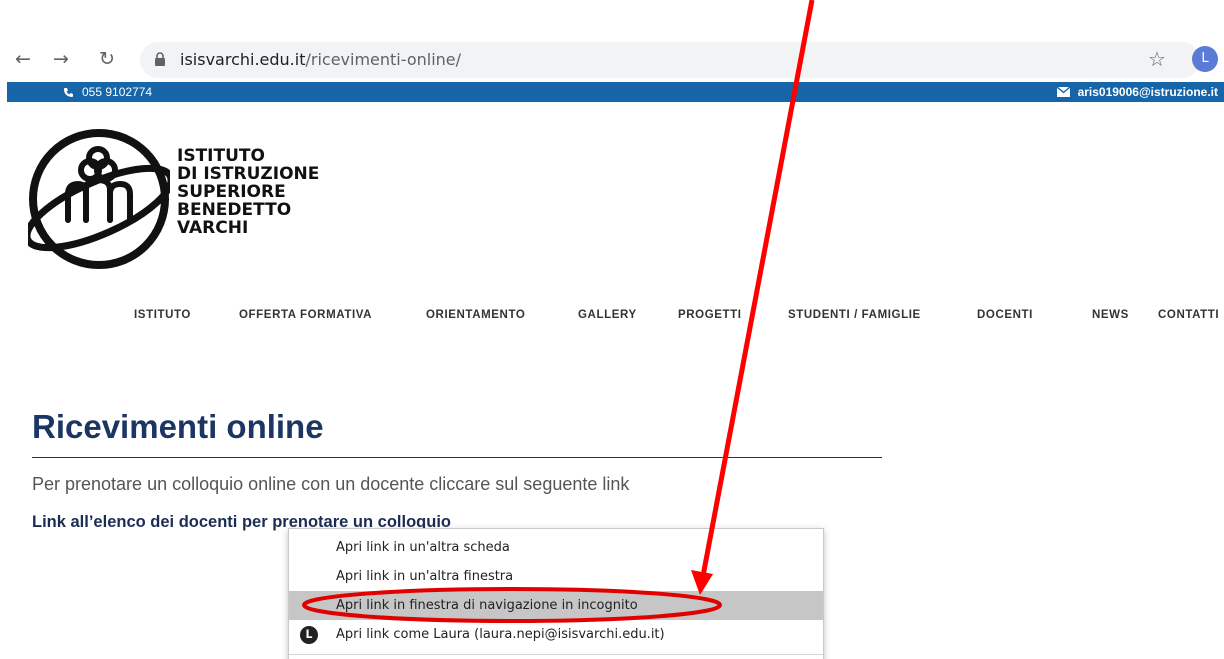  I want to click on email-contact: aris019006@istruzione.it, so click(1137, 92).